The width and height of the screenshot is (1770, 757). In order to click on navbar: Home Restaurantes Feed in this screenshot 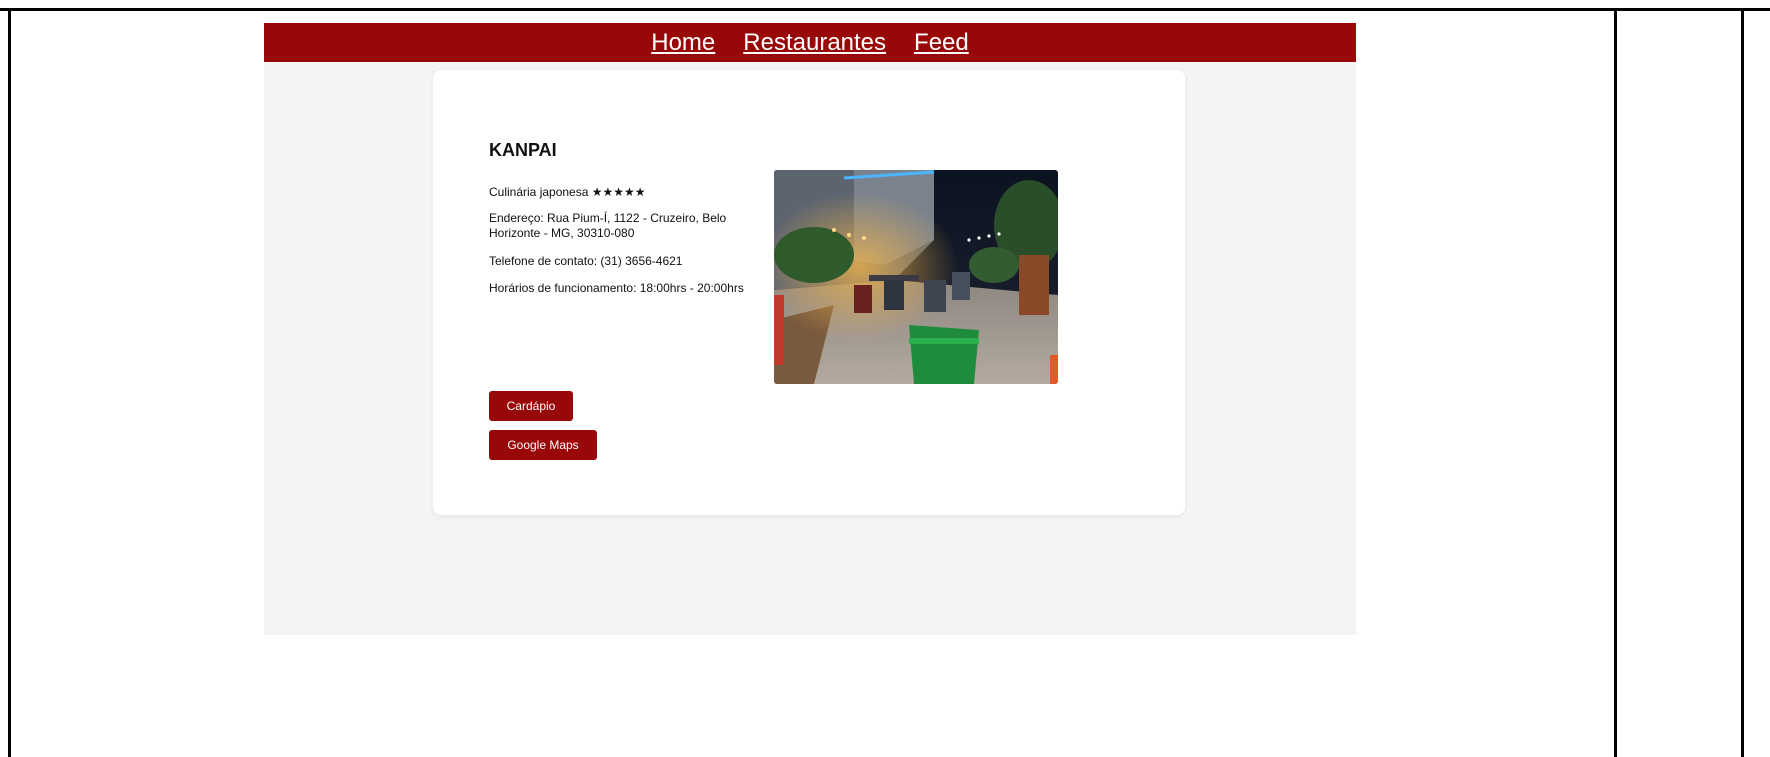, I will do `click(810, 42)`.